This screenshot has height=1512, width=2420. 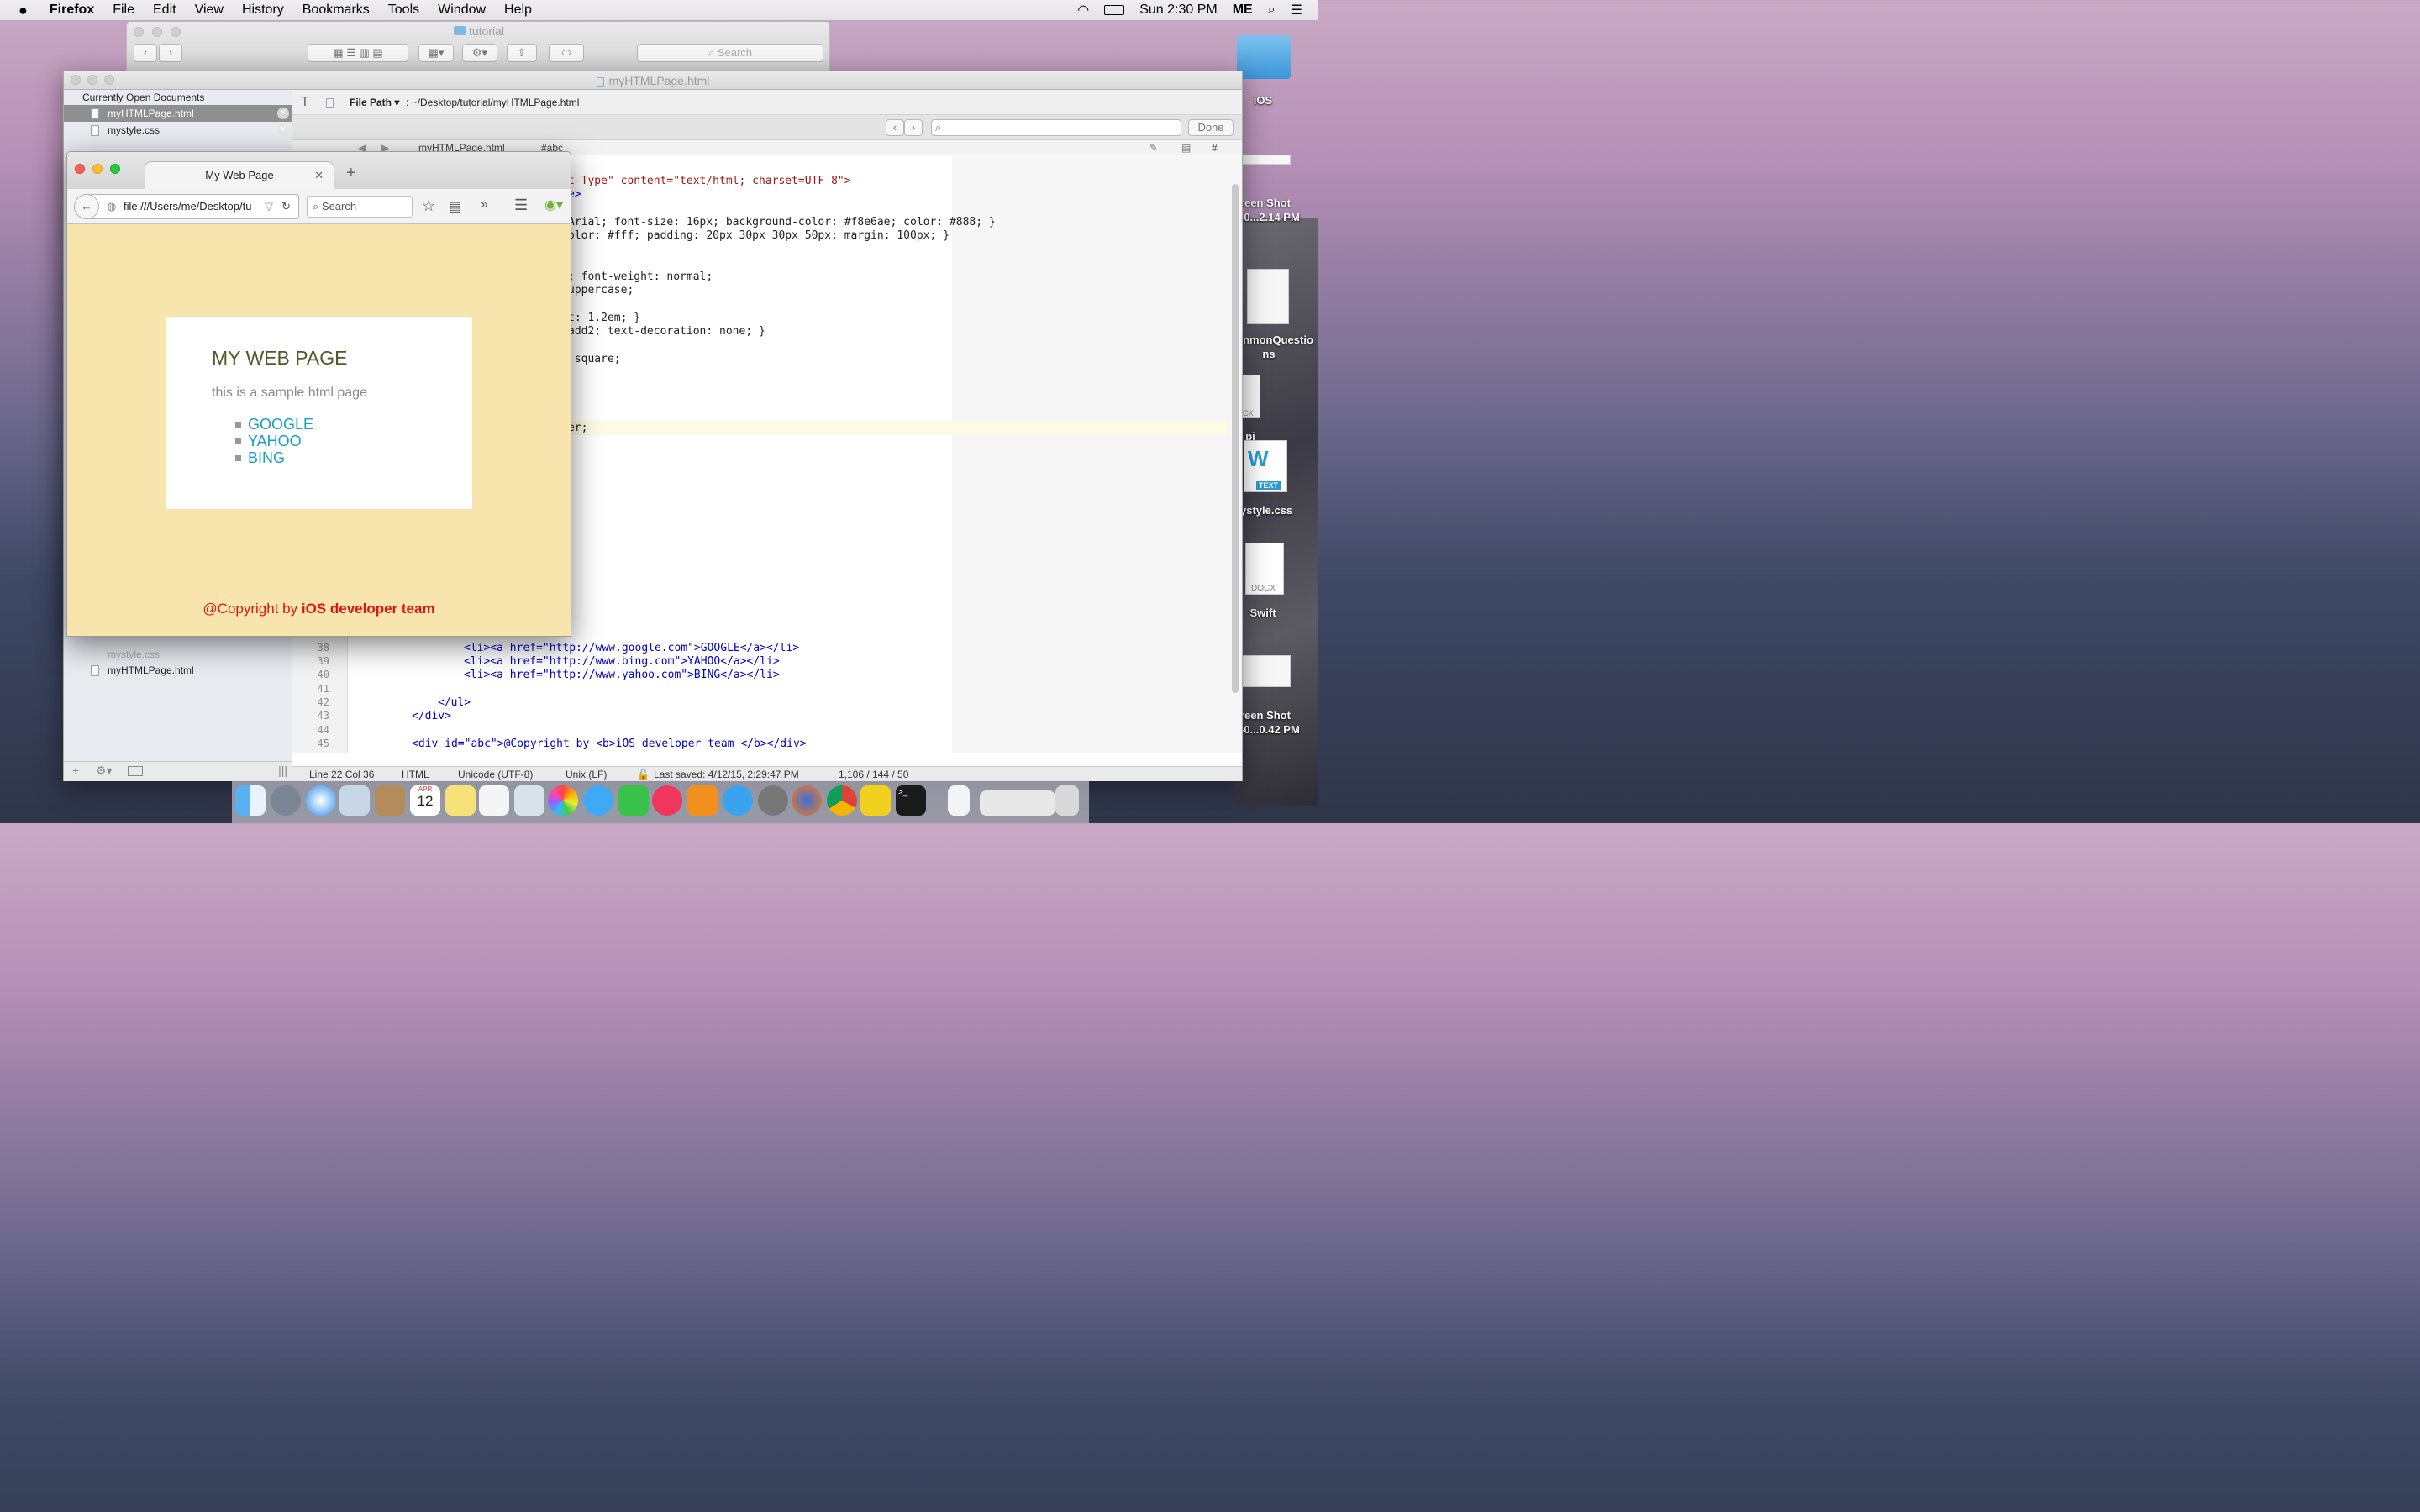 What do you see at coordinates (567, 53) in the screenshot?
I see `tags-button: ⬭` at bounding box center [567, 53].